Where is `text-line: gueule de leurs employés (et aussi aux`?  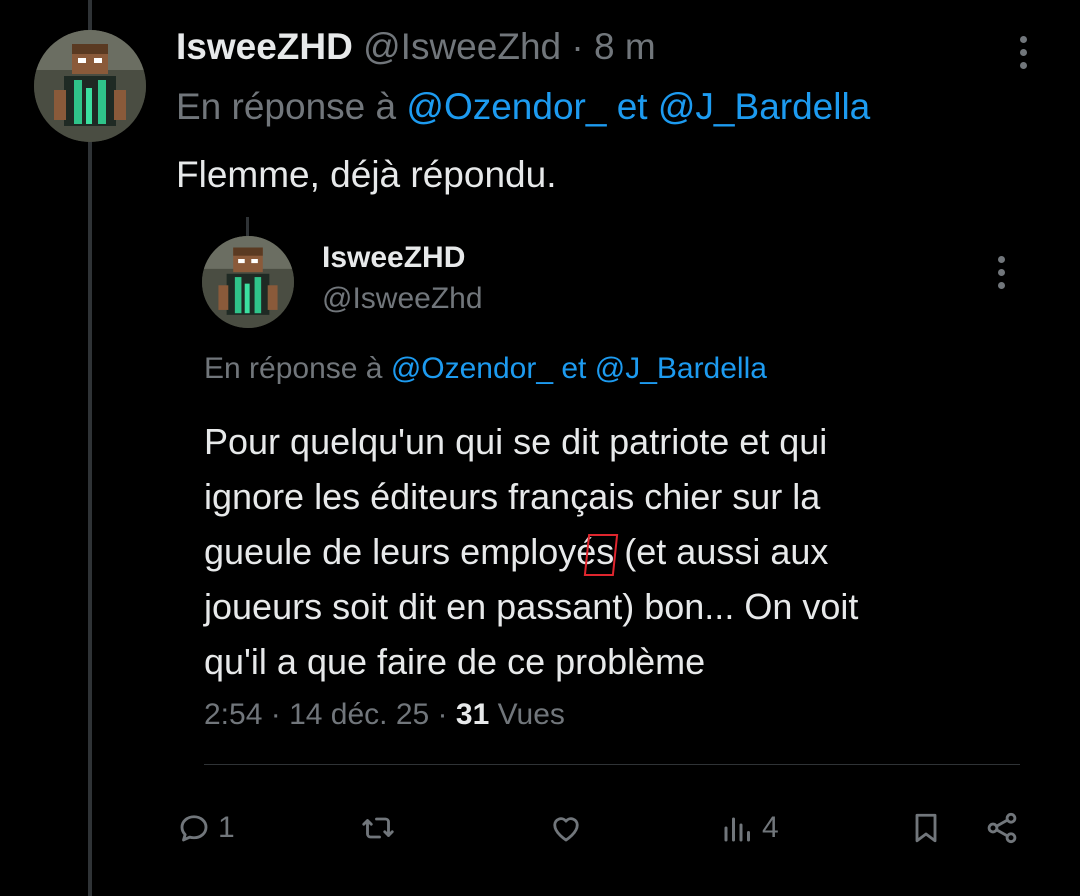
text-line: gueule de leurs employés (et aussi aux is located at coordinates (614, 551).